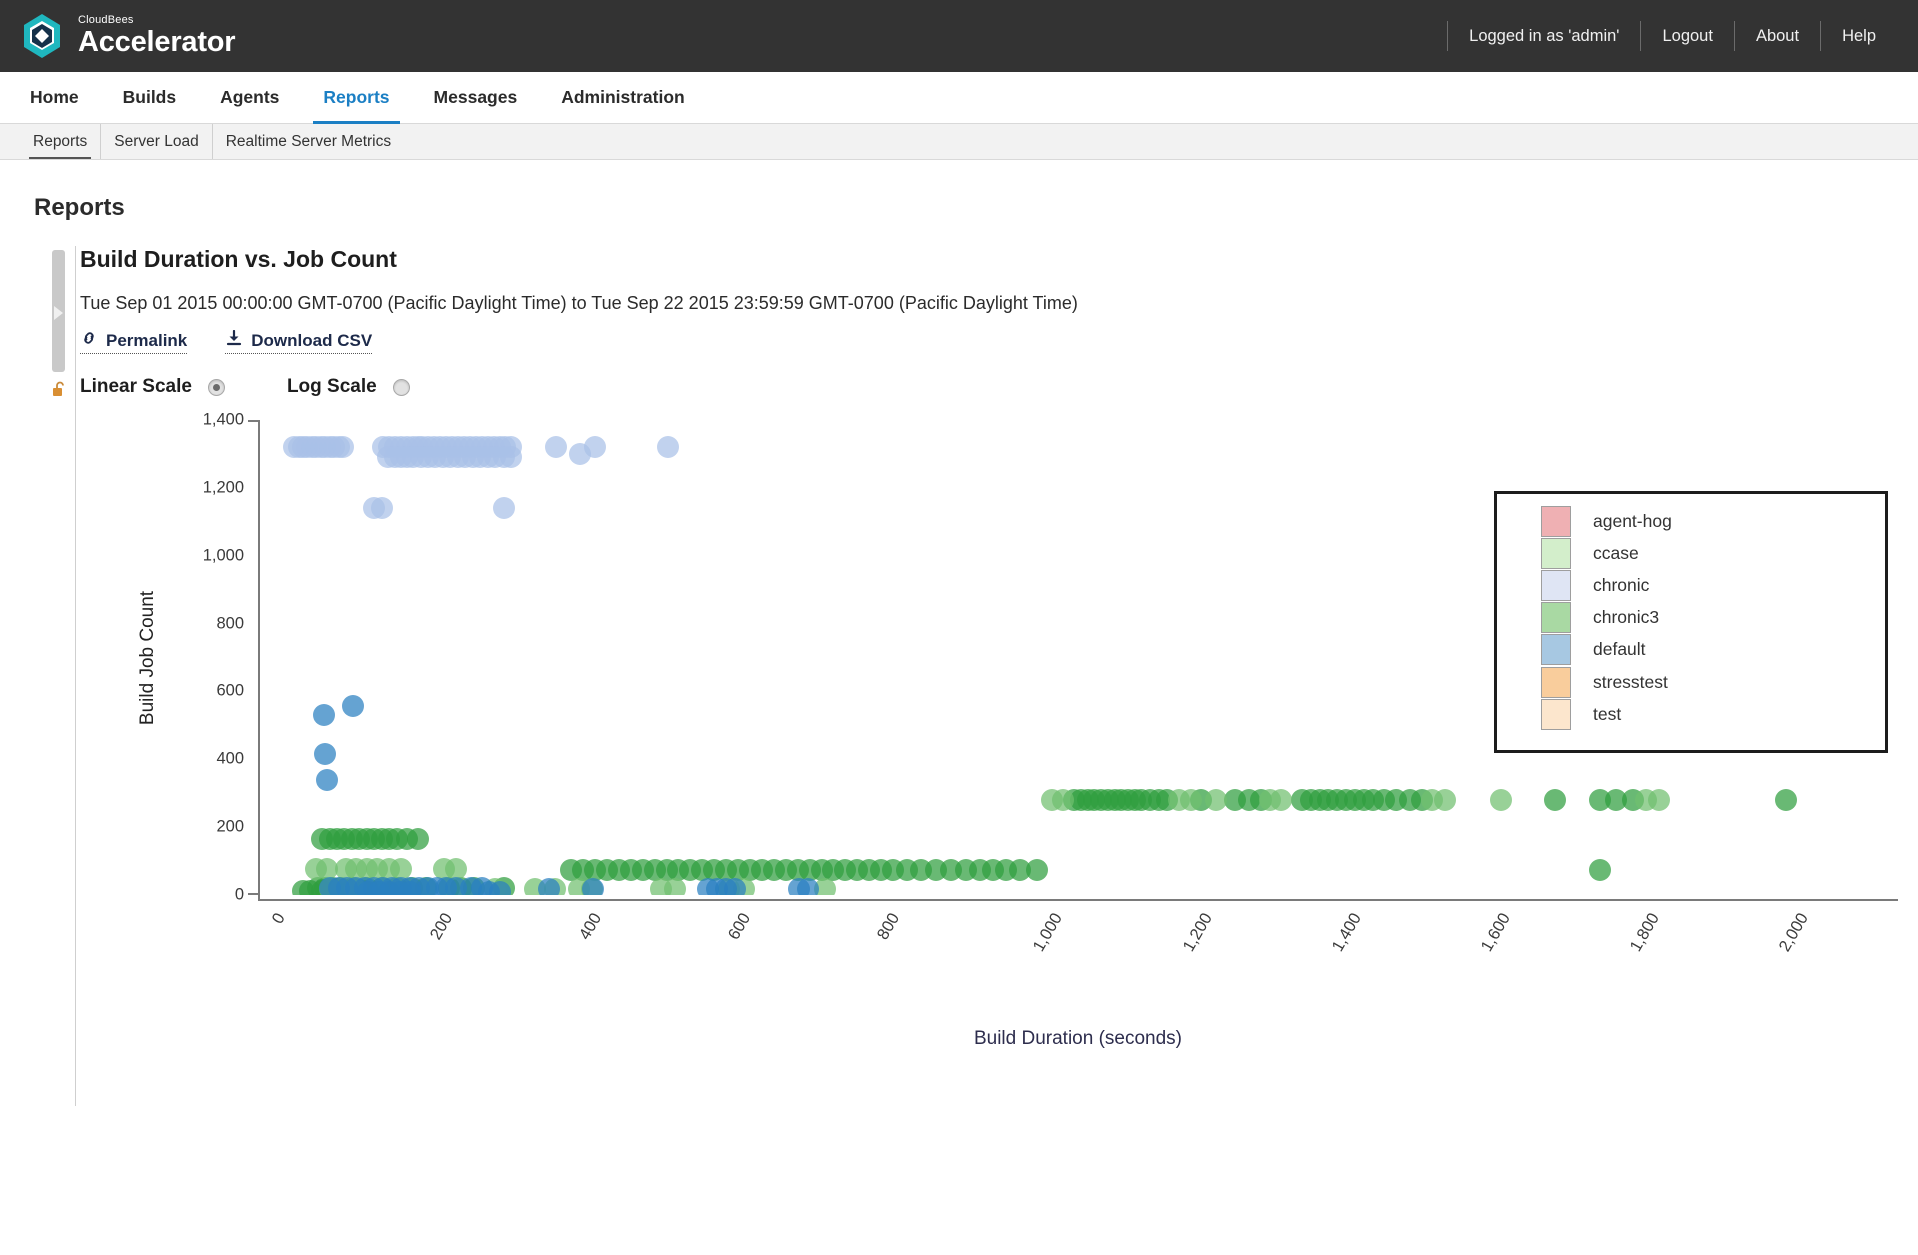 The height and width of the screenshot is (1255, 1918). I want to click on x-axis-tick-label: 1,800, so click(1644, 932).